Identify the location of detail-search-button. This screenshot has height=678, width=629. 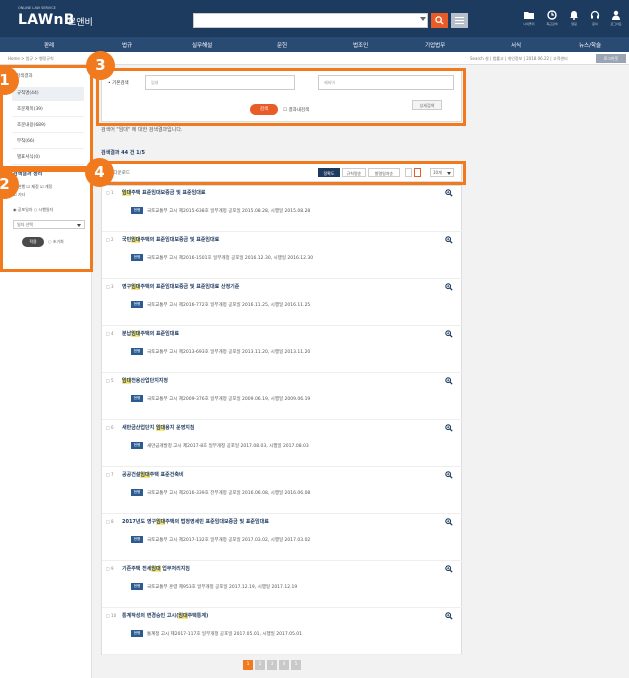
(459, 20).